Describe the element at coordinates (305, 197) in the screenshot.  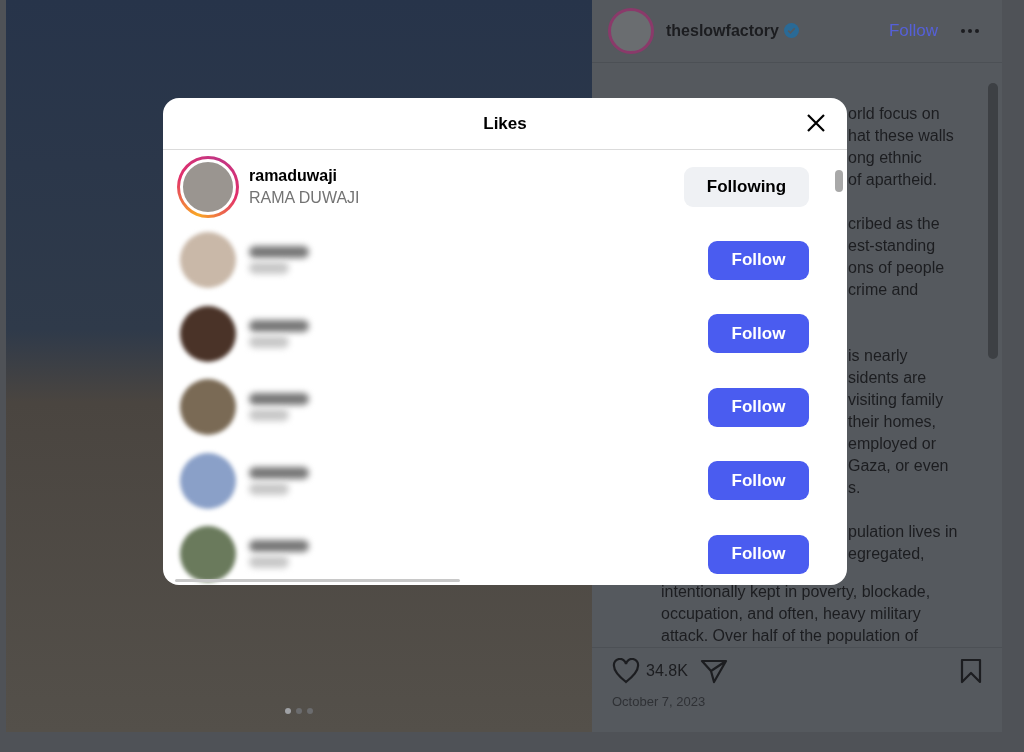
I see `full-name: RAMA DUWAJI` at that location.